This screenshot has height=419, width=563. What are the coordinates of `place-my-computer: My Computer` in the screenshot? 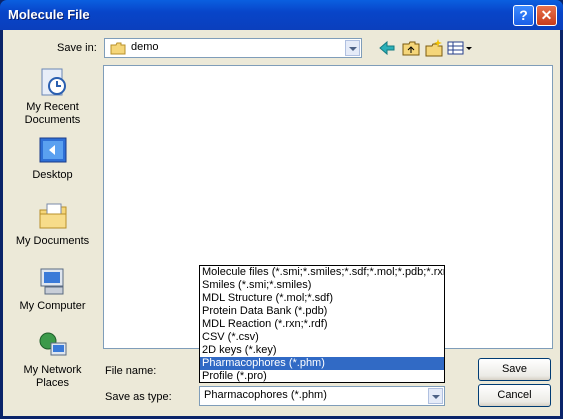 It's located at (52, 289).